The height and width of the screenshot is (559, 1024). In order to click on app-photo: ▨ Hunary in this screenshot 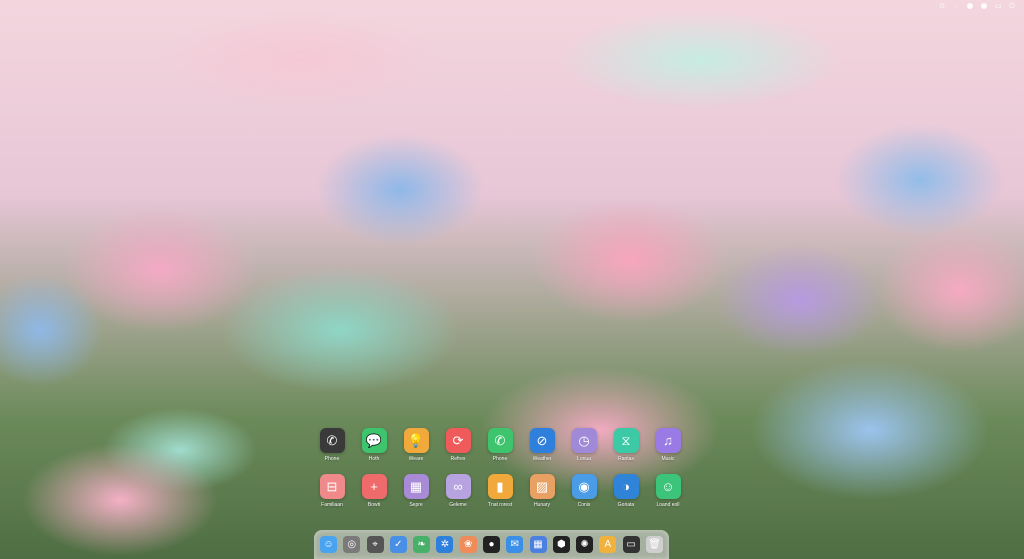, I will do `click(542, 491)`.